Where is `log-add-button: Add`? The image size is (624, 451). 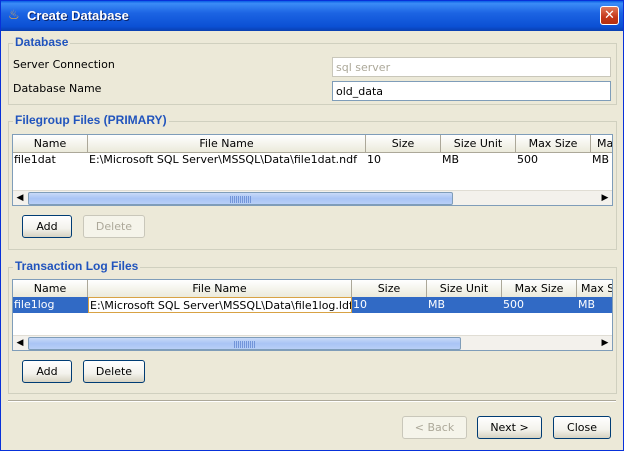 log-add-button: Add is located at coordinates (47, 371).